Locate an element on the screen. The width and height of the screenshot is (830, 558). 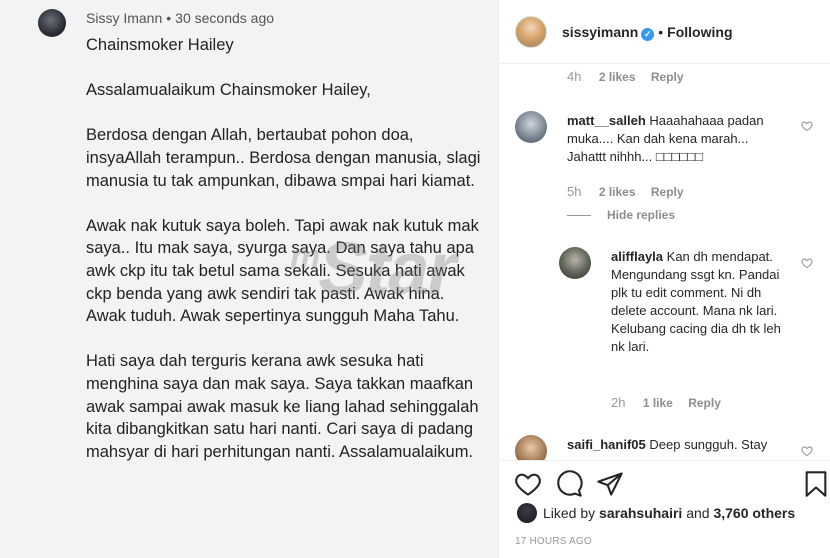
comment-username: matt__salleh is located at coordinates (606, 120).